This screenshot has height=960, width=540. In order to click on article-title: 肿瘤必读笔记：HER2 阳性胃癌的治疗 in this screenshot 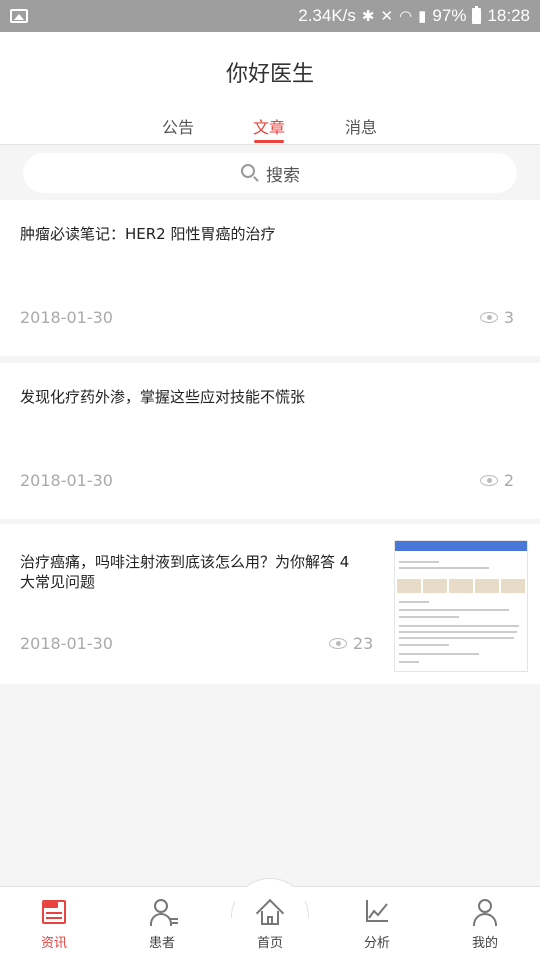, I will do `click(148, 234)`.